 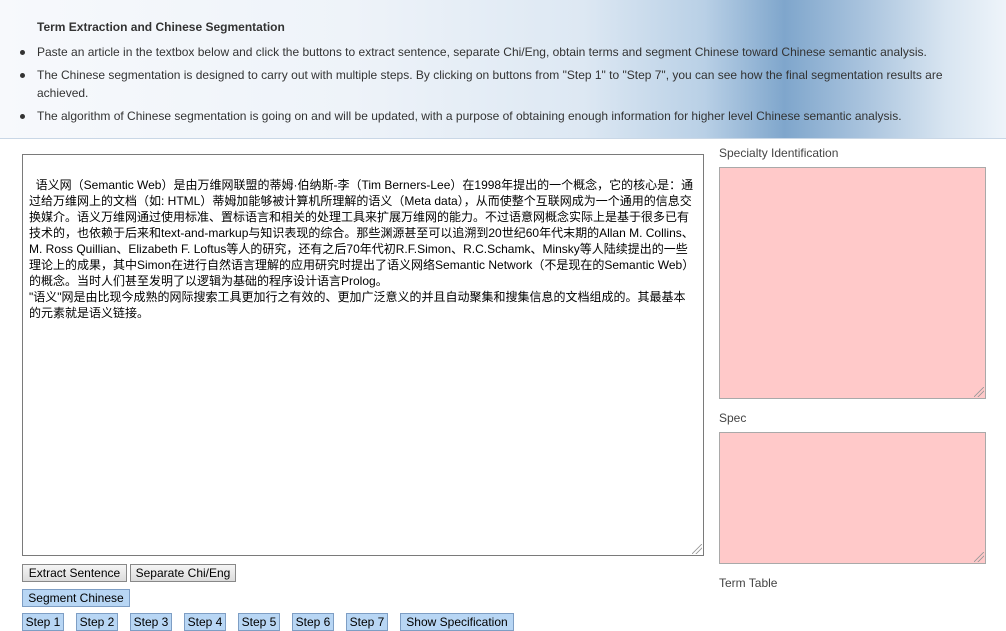 I want to click on step-5-button: Step 5, so click(x=259, y=622).